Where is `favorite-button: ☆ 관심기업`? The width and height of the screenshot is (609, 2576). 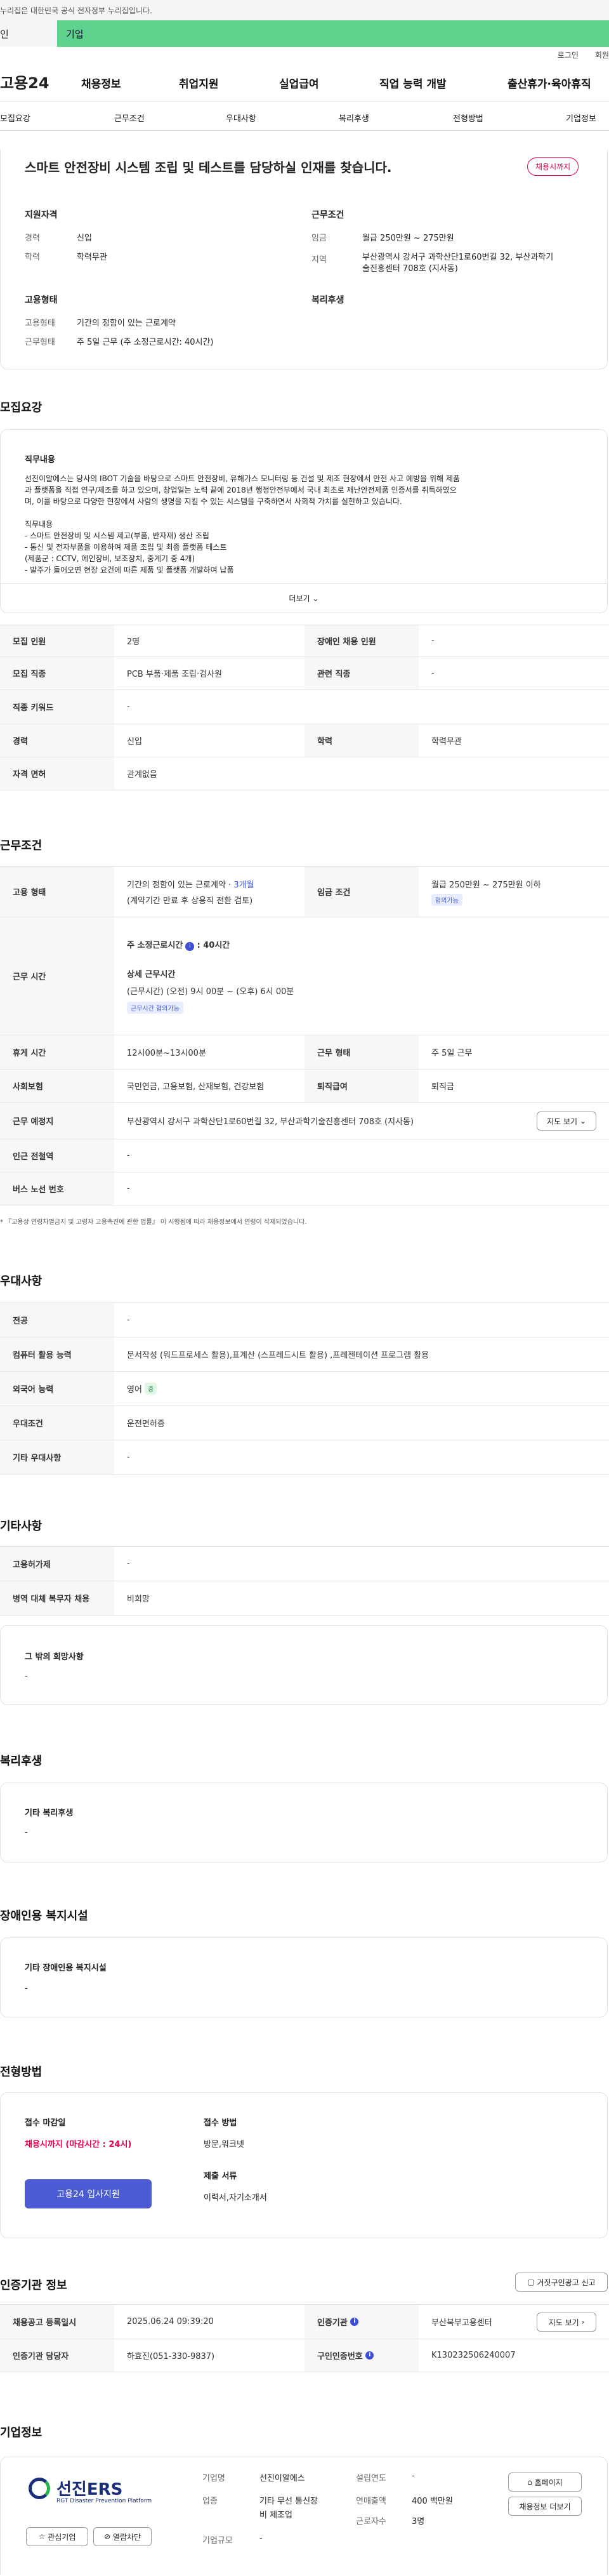
favorite-button: ☆ 관심기업 is located at coordinates (57, 2536).